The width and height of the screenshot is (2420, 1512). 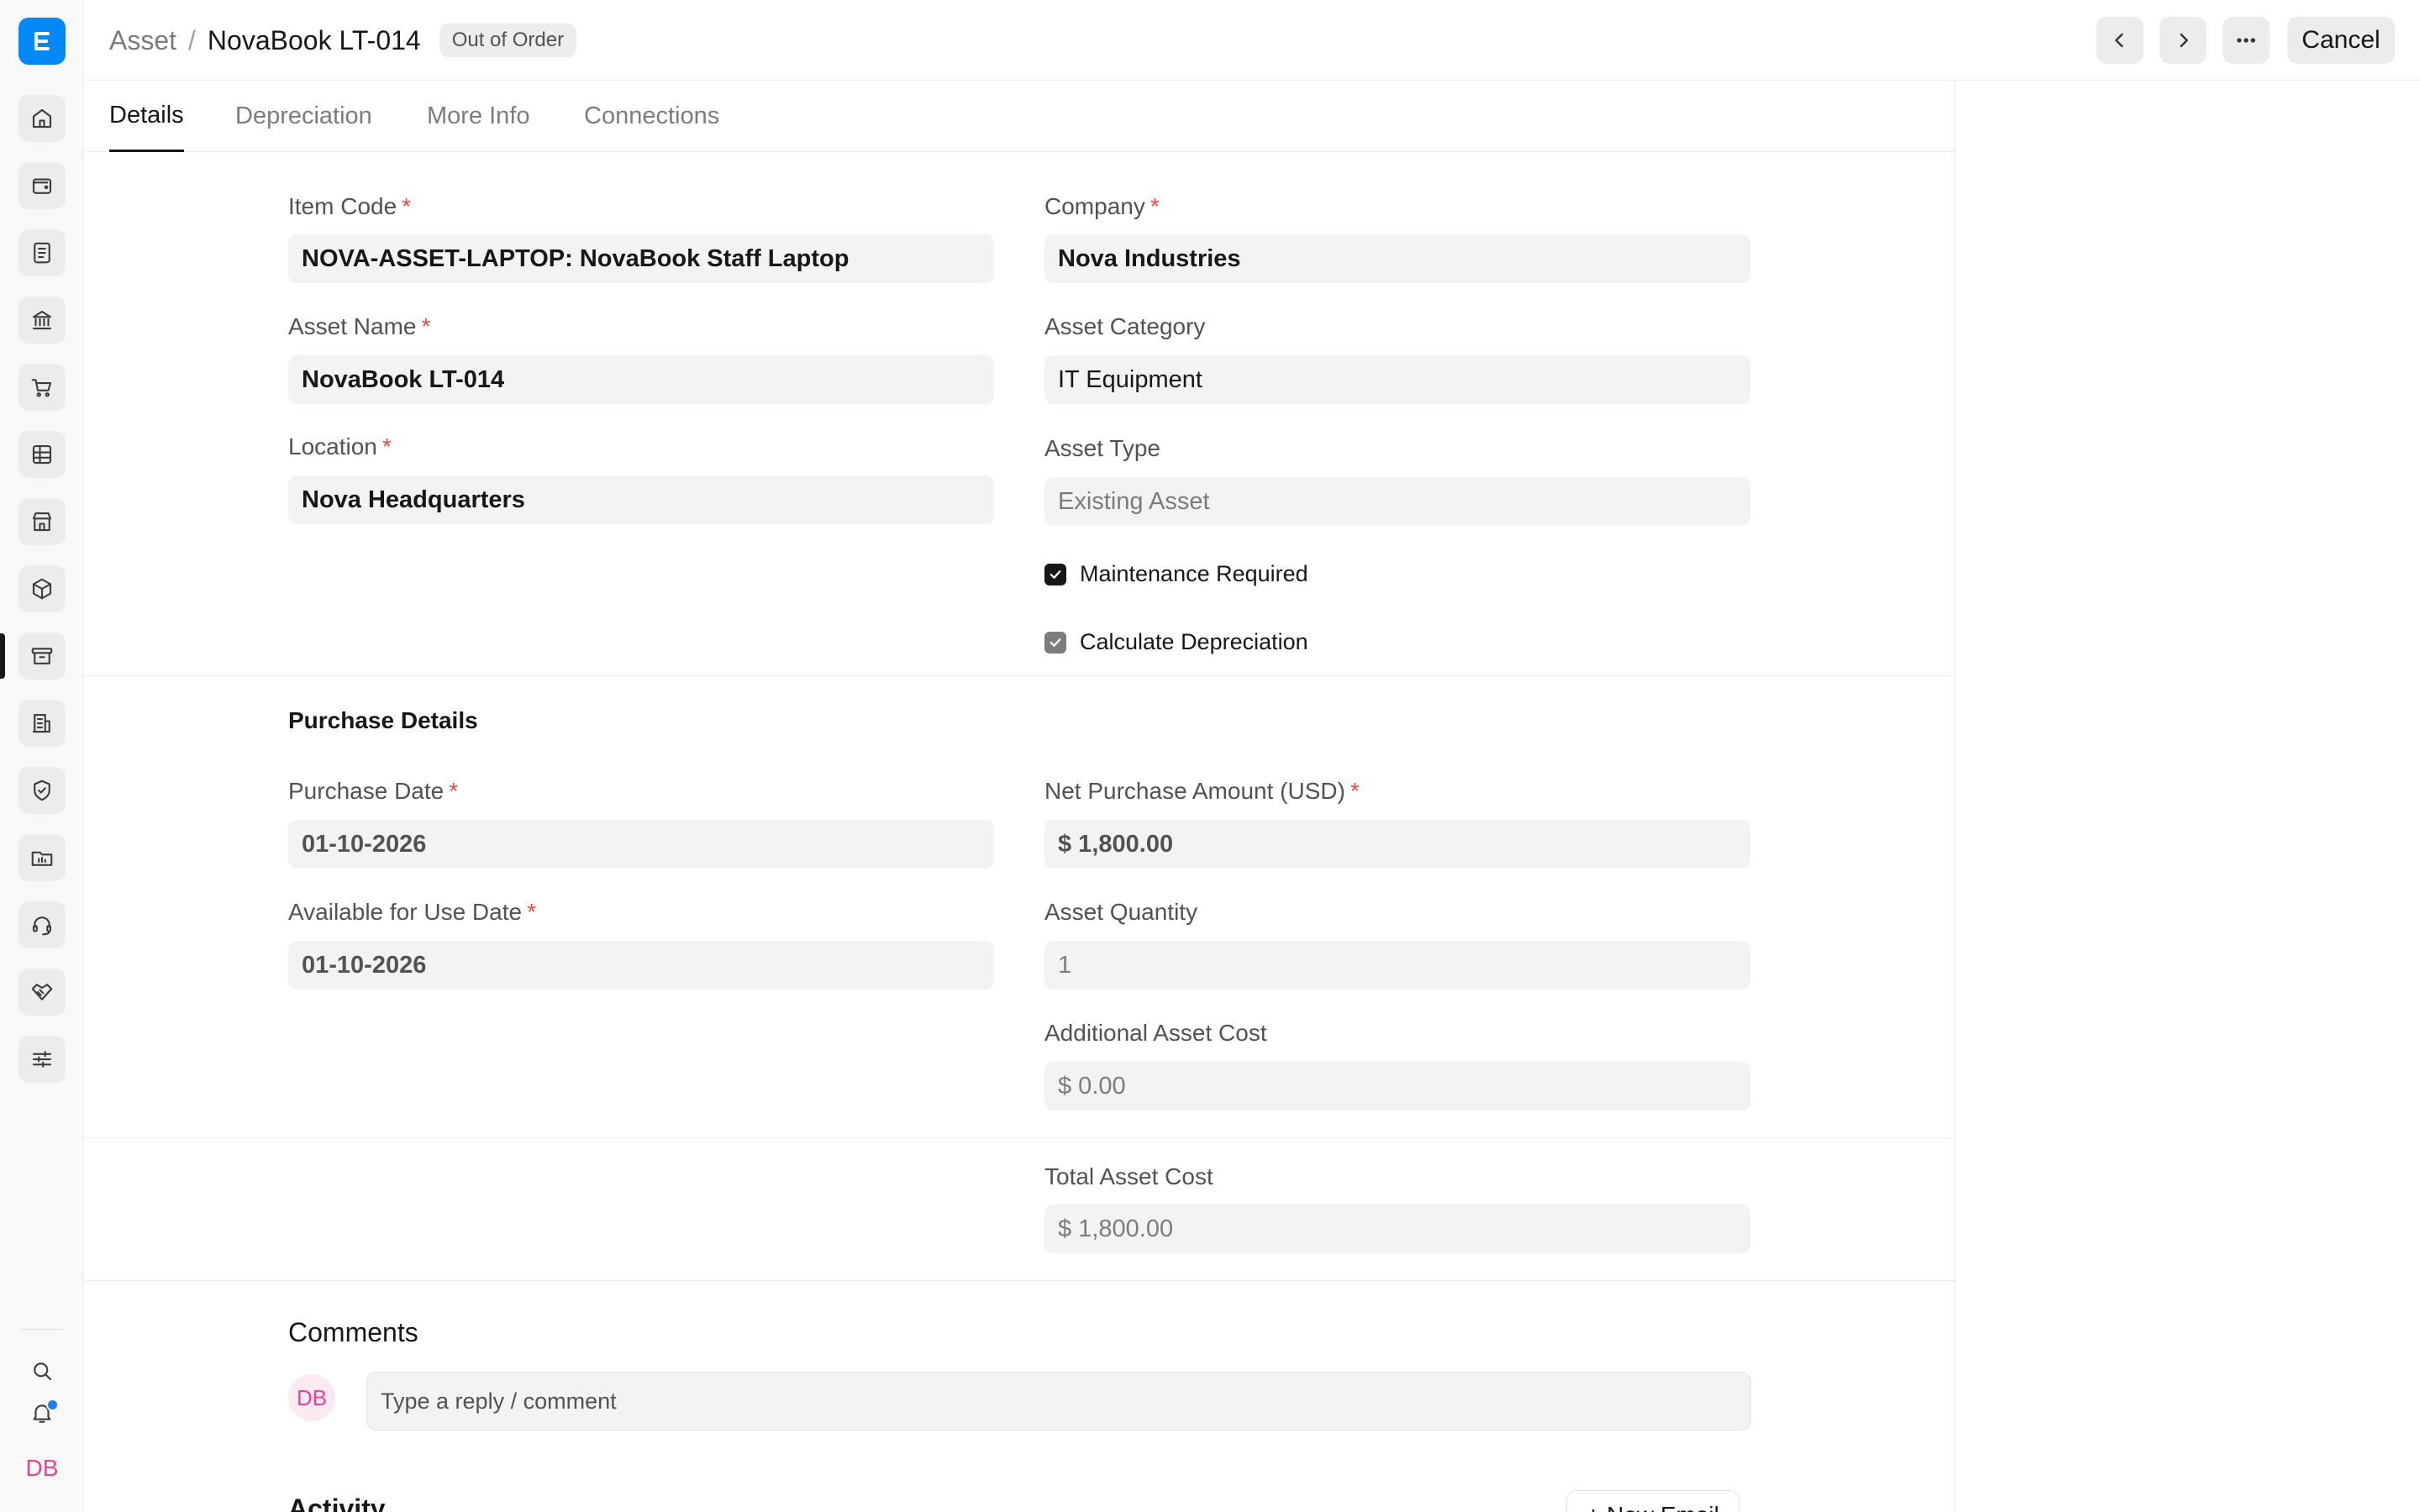 What do you see at coordinates (1397, 844) in the screenshot?
I see `net-purchase-amount-field: $ 1,800.00` at bounding box center [1397, 844].